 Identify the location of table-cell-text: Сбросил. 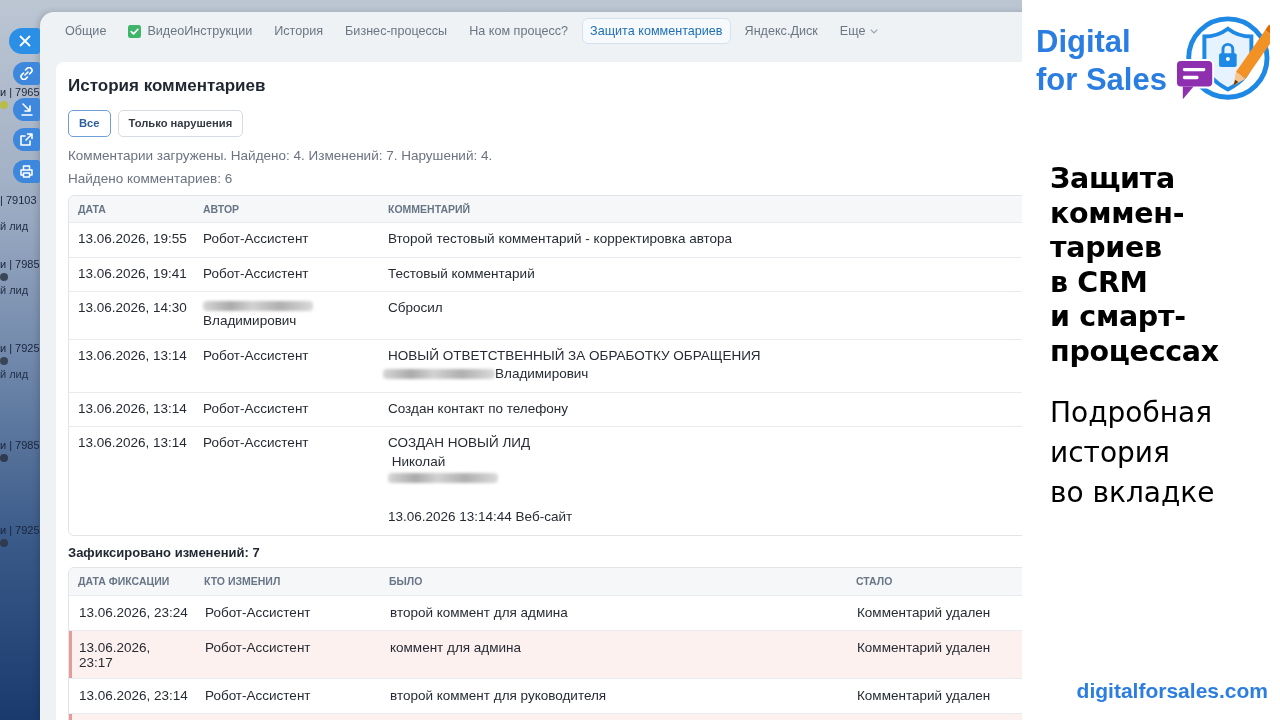
(415, 308).